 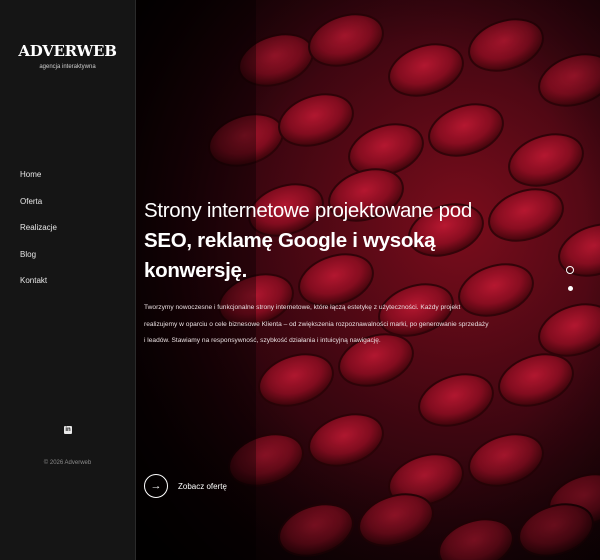 What do you see at coordinates (67, 51) in the screenshot?
I see `logo: ADVERWEB` at bounding box center [67, 51].